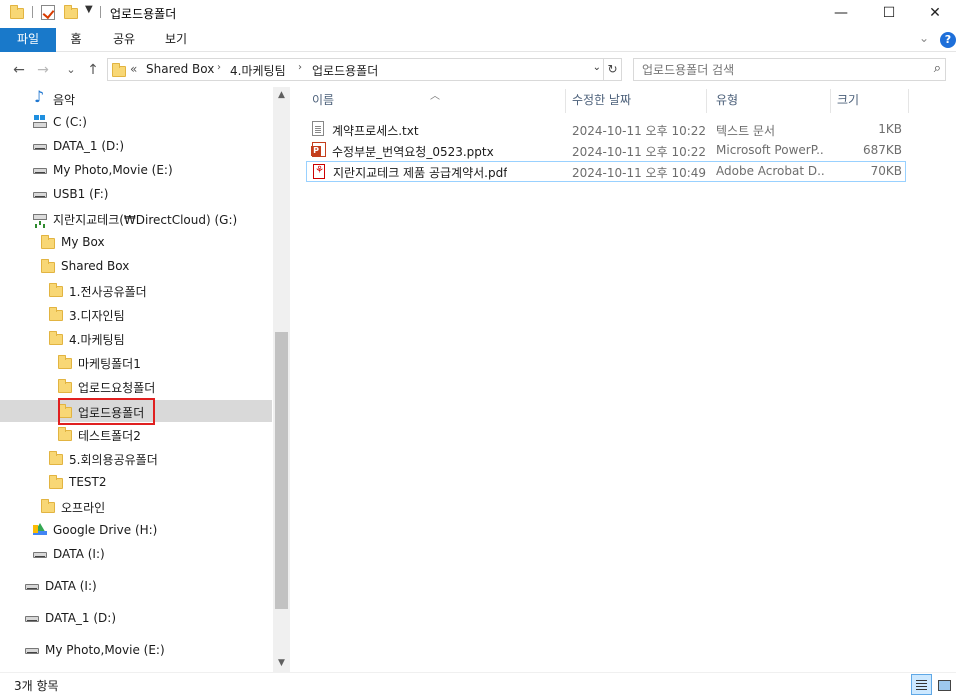  I want to click on tree-item-folder: 4.마케팅팀, so click(136, 338).